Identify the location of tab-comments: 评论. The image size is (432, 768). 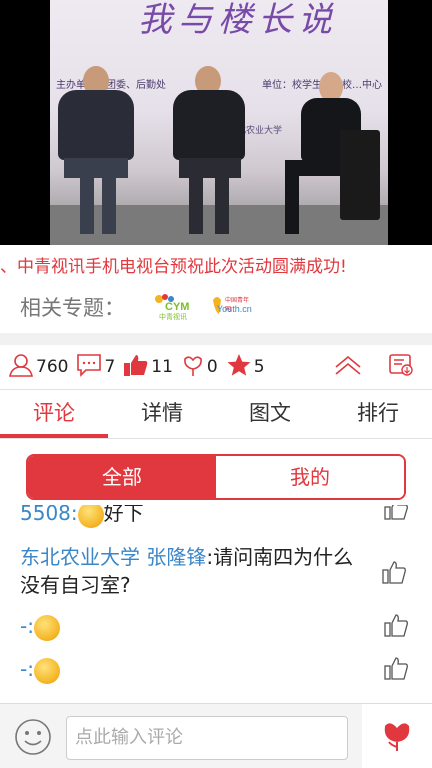
(54, 415).